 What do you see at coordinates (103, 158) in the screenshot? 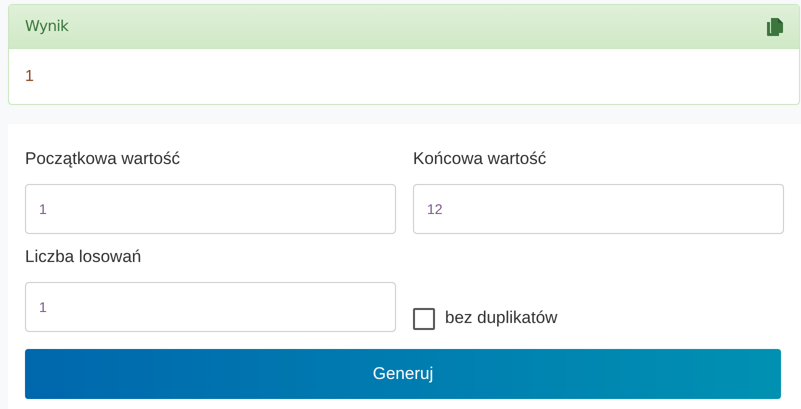
I see `field-label: Początkowa wartość` at bounding box center [103, 158].